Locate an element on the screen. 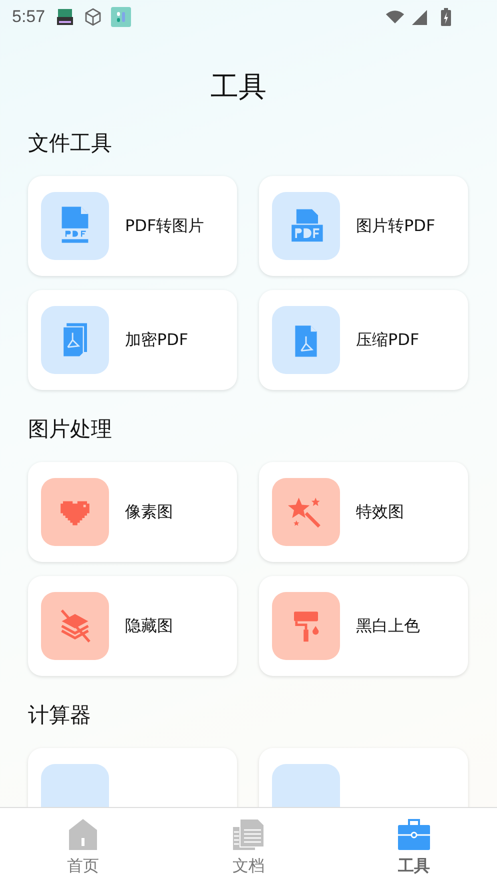 The height and width of the screenshot is (884, 497). tool-card: 黑白上色 is located at coordinates (363, 626).